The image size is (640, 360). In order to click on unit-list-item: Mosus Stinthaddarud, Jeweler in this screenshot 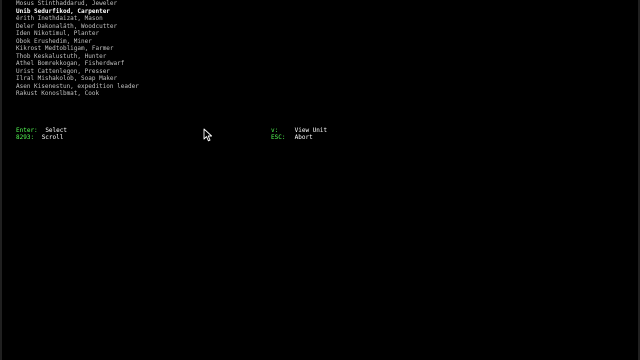, I will do `click(77, 4)`.